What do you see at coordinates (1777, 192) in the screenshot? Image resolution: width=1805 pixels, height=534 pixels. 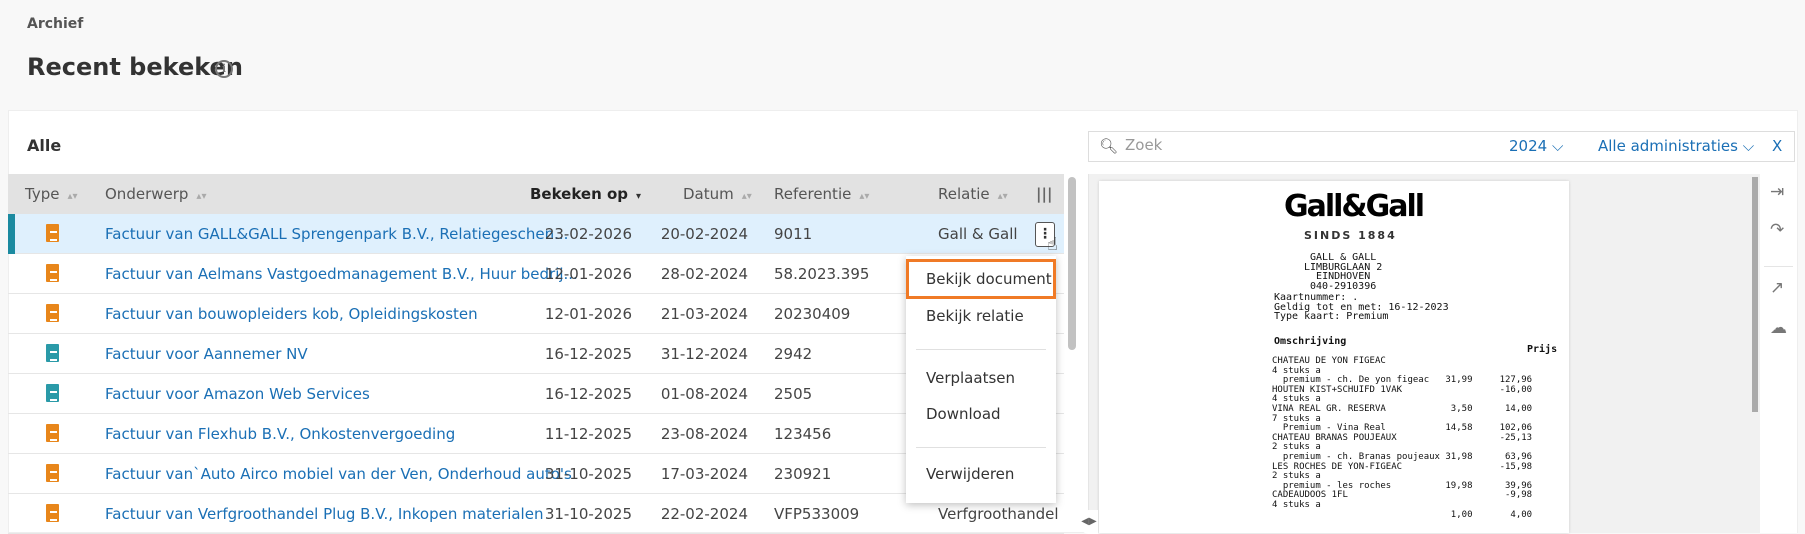 I see `collapse-panel-icon: ⇥` at bounding box center [1777, 192].